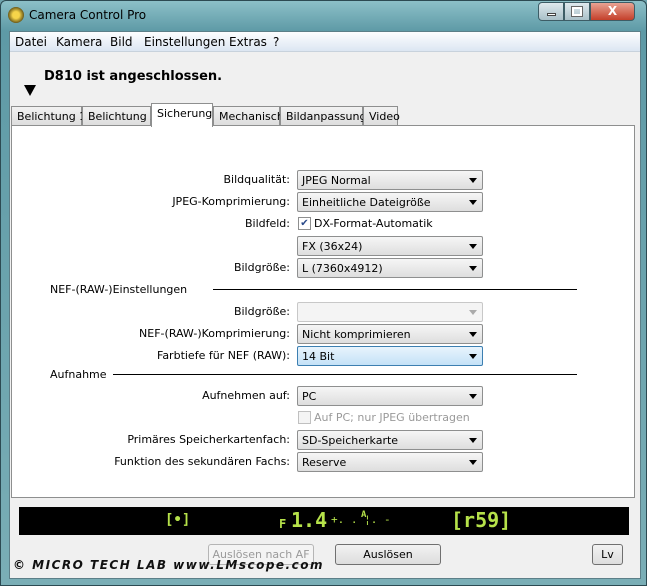 The height and width of the screenshot is (586, 647). I want to click on maximize-button, so click(577, 11).